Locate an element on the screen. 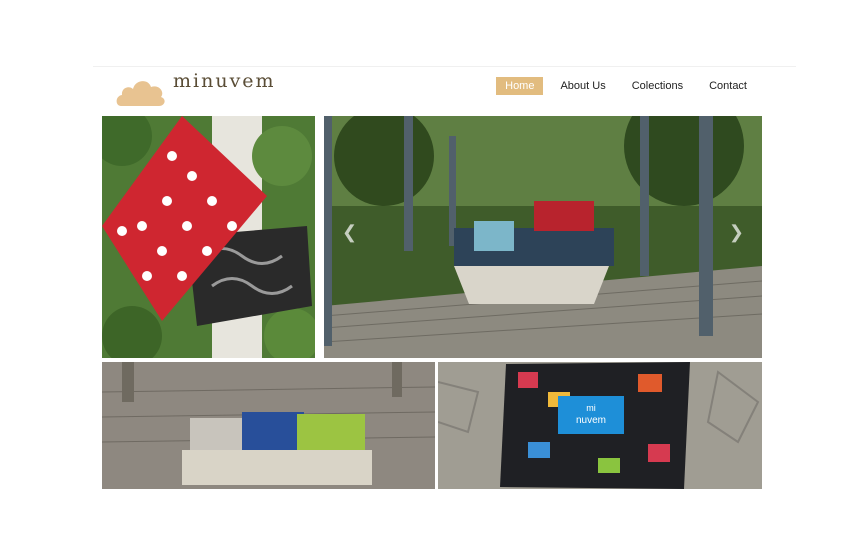 The width and height of the screenshot is (864, 540). chevron-left-icon: ❮ is located at coordinates (349, 232).